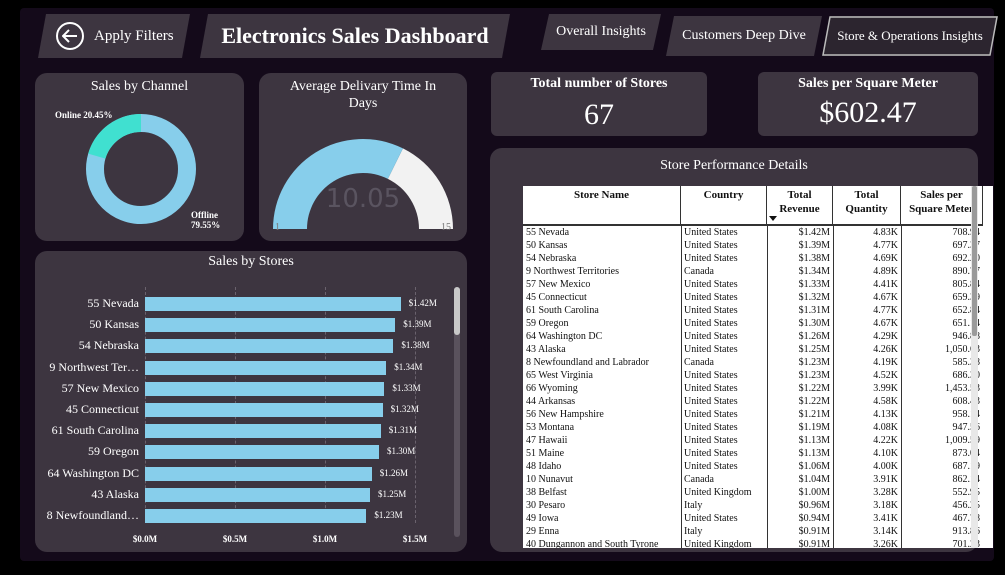 This screenshot has width=1005, height=575. I want to click on table-cell: 873.04, so click(966, 453).